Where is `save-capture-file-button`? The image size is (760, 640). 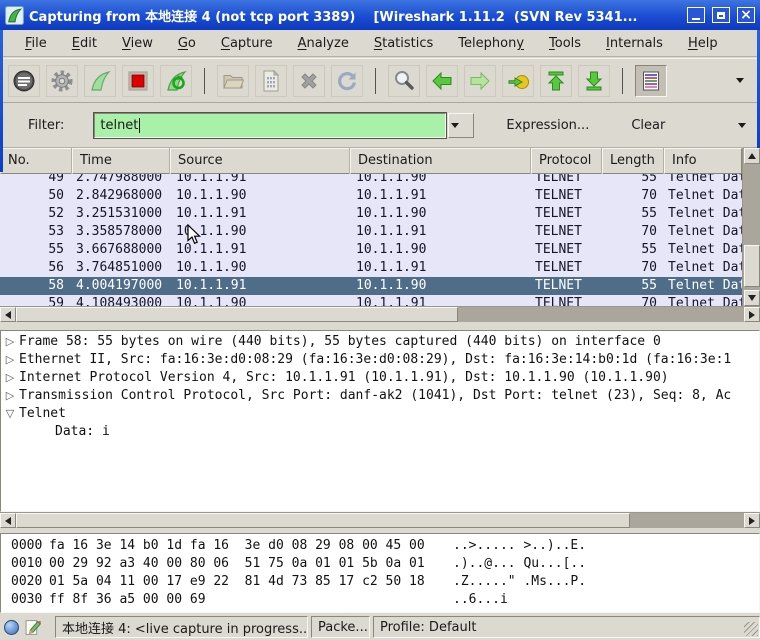
save-capture-file-button is located at coordinates (271, 80).